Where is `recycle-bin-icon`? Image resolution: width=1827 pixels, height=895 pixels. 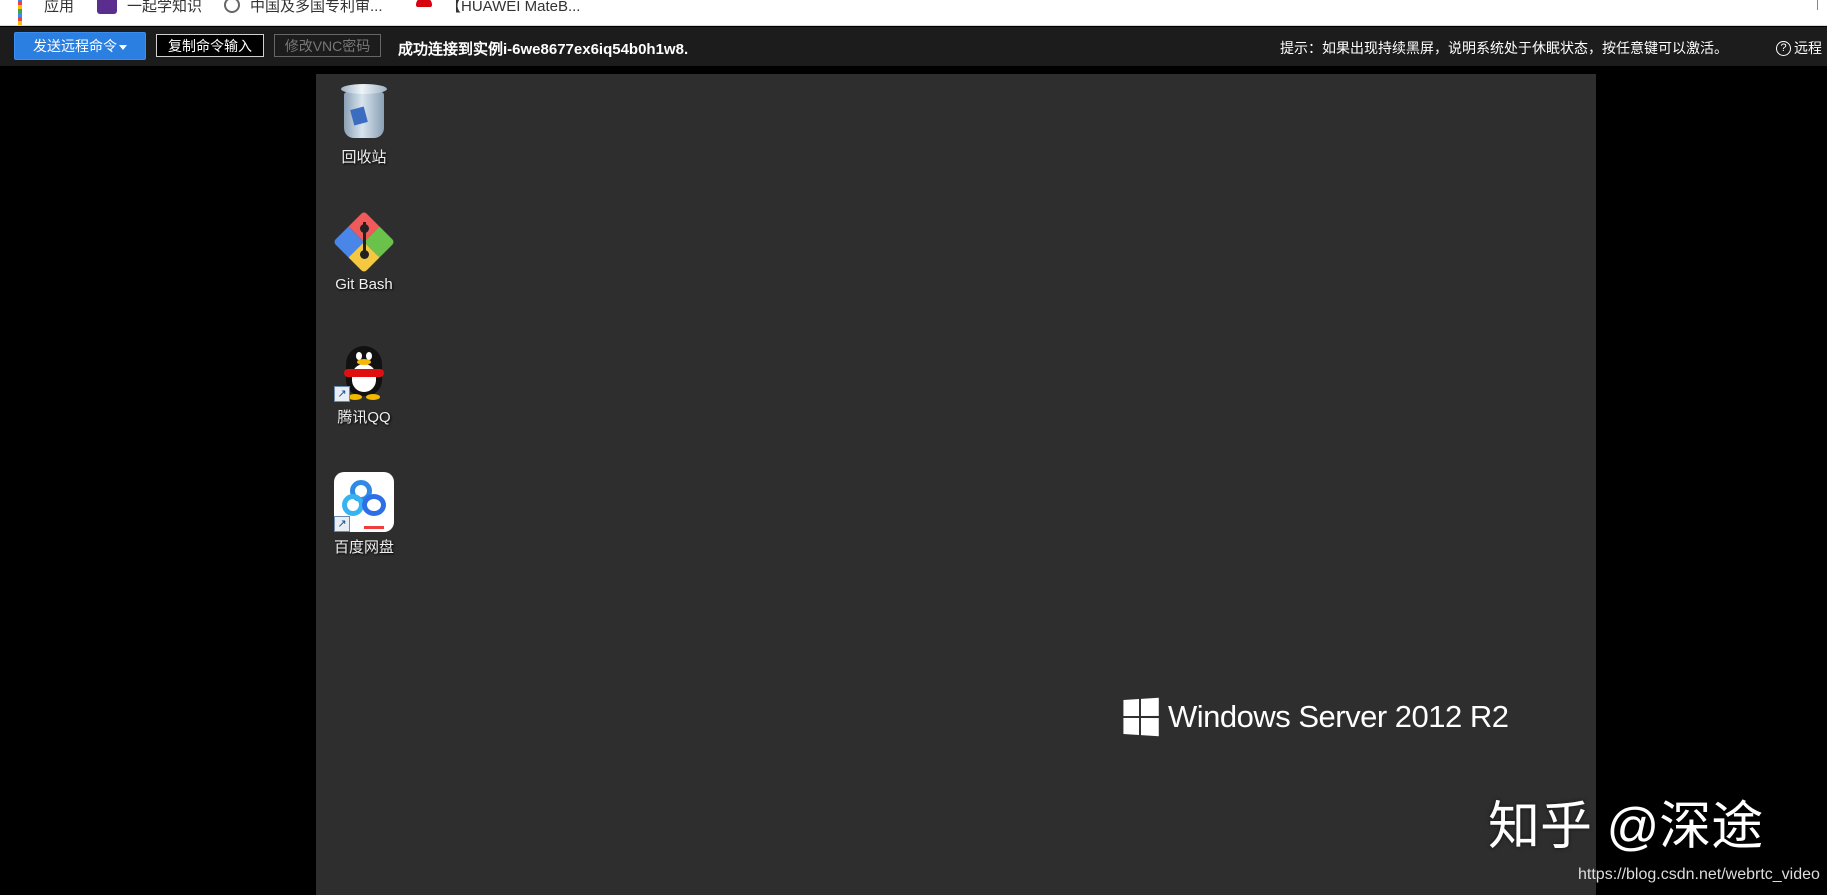
recycle-bin-icon is located at coordinates (364, 112).